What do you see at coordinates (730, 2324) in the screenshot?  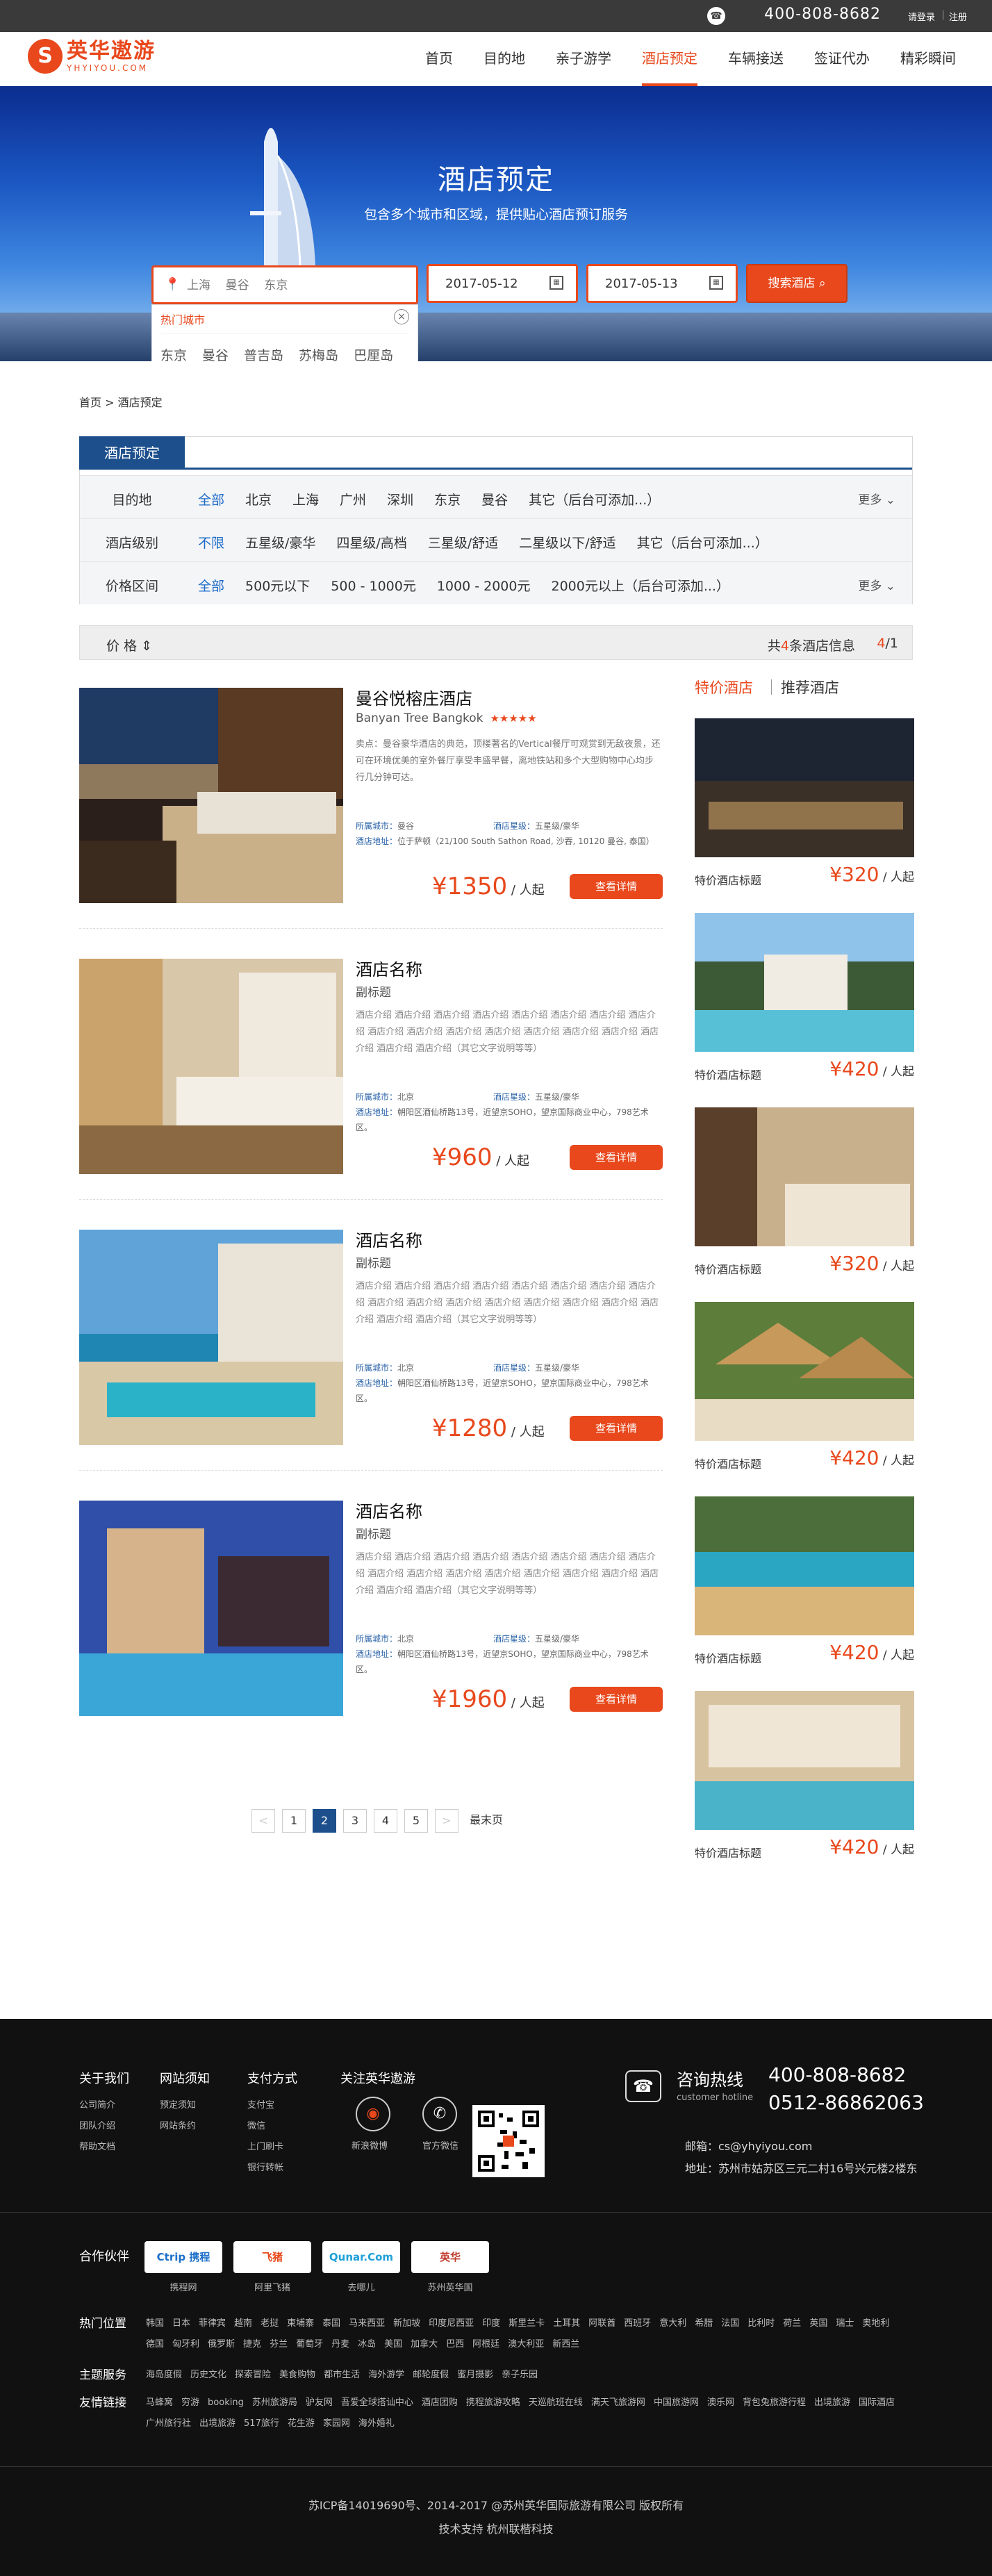 I see `hot-destination-link: 法国` at bounding box center [730, 2324].